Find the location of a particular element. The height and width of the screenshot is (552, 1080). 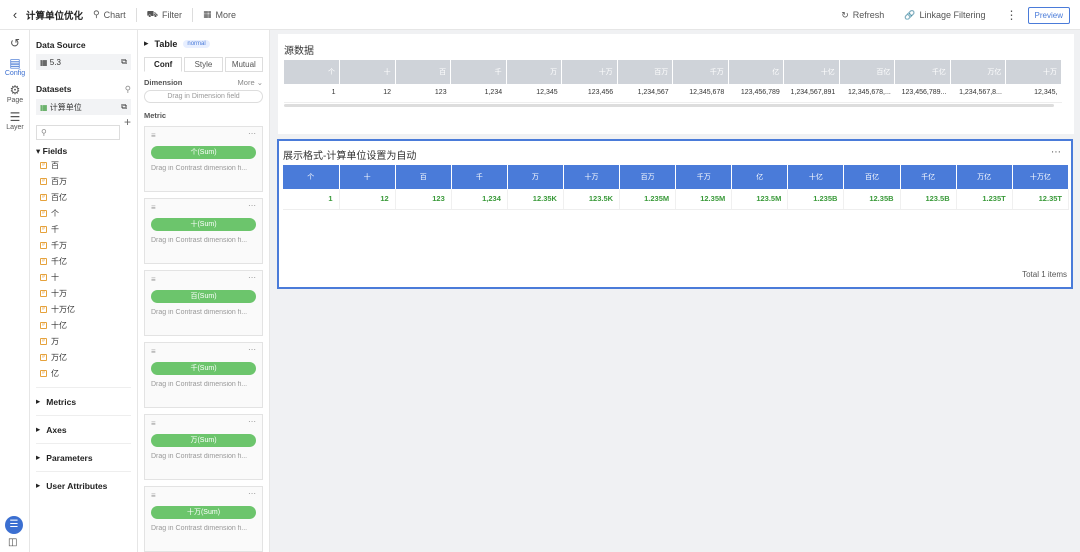

field-item: # 十 is located at coordinates (85, 277).